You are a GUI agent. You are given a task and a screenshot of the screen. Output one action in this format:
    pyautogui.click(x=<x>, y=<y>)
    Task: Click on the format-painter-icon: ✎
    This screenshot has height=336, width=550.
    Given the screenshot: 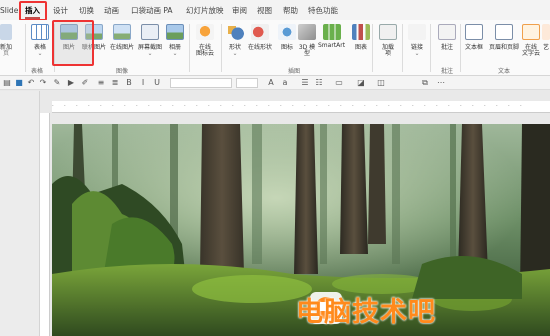 What is the action you would take?
    pyautogui.click(x=57, y=83)
    